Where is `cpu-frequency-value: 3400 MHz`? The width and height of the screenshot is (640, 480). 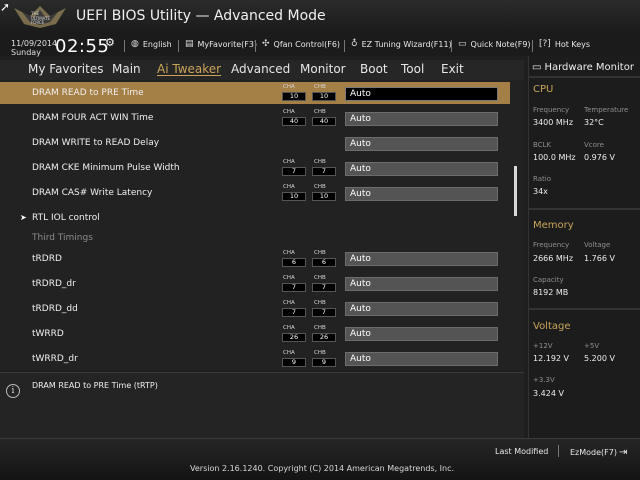
cpu-frequency-value: 3400 MHz is located at coordinates (553, 122).